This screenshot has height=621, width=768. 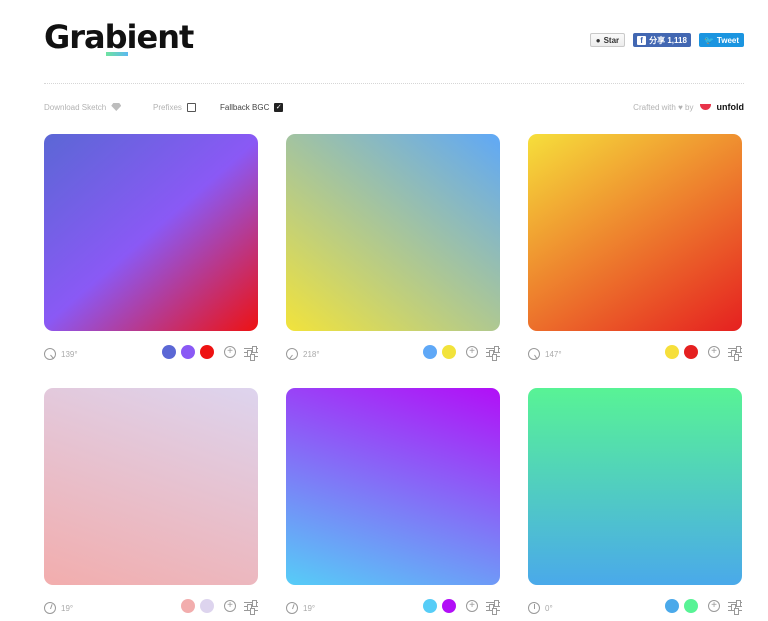 I want to click on github-star-button: ● Star, so click(x=607, y=40).